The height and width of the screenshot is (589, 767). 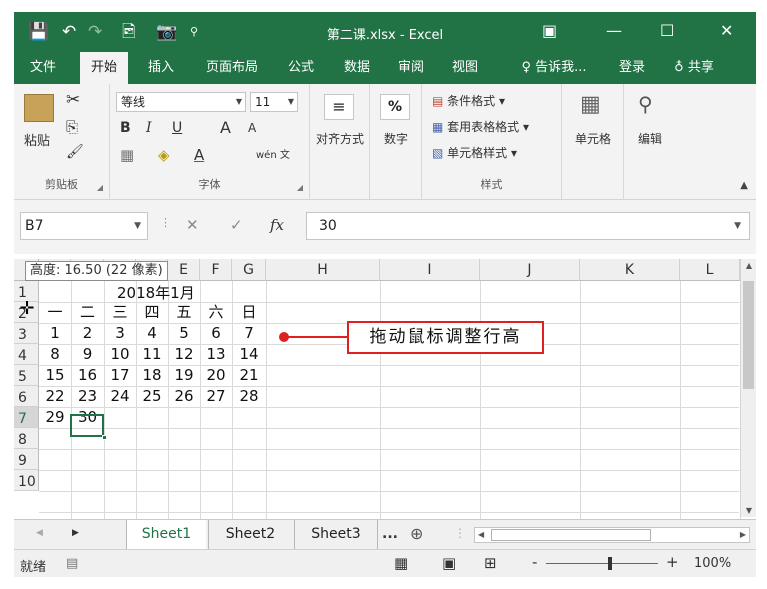 What do you see at coordinates (152, 312) in the screenshot?
I see `weekday-cell: 四` at bounding box center [152, 312].